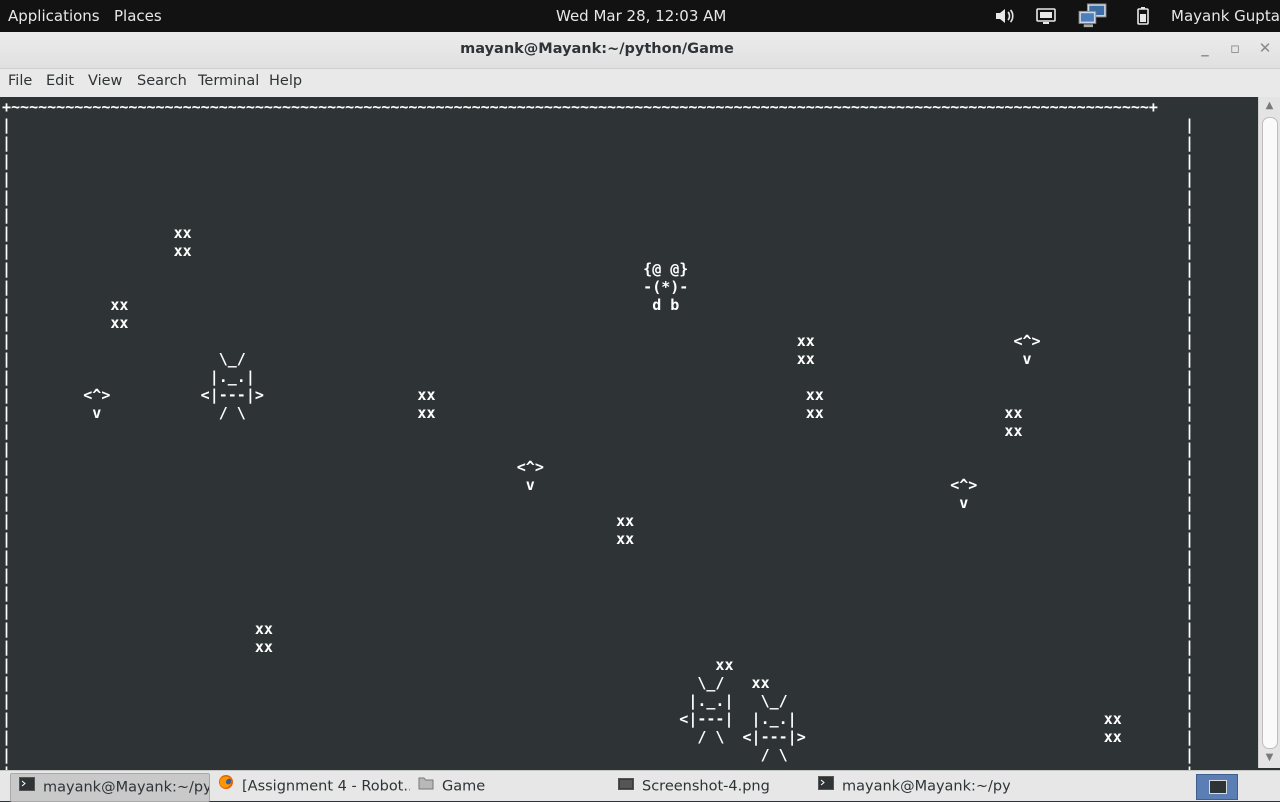  What do you see at coordinates (1235, 48) in the screenshot?
I see `maximize-button: ▫` at bounding box center [1235, 48].